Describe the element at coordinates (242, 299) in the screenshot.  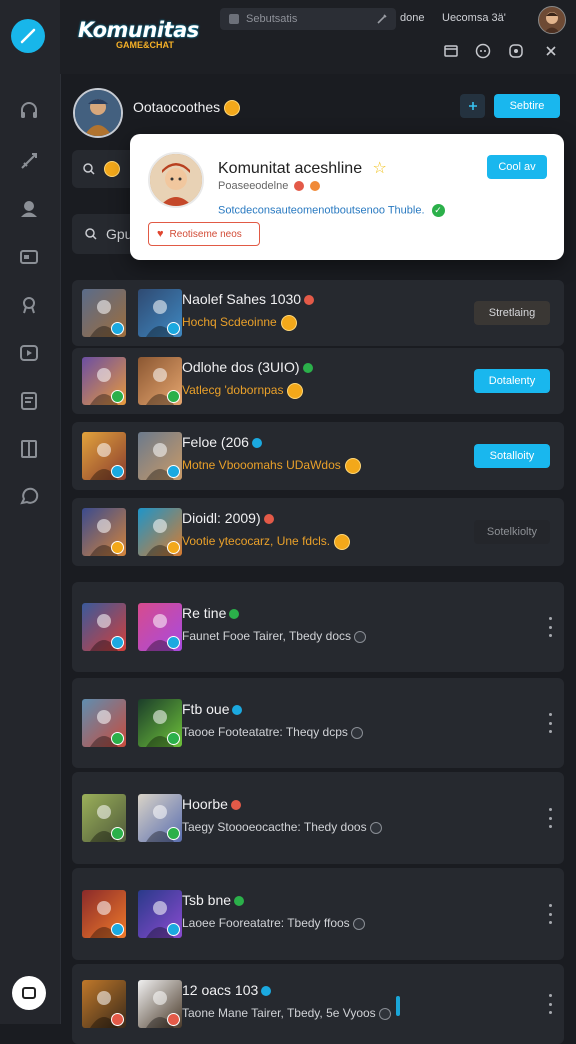
I see `card-title-text: Naolef Sahes 1030` at that location.